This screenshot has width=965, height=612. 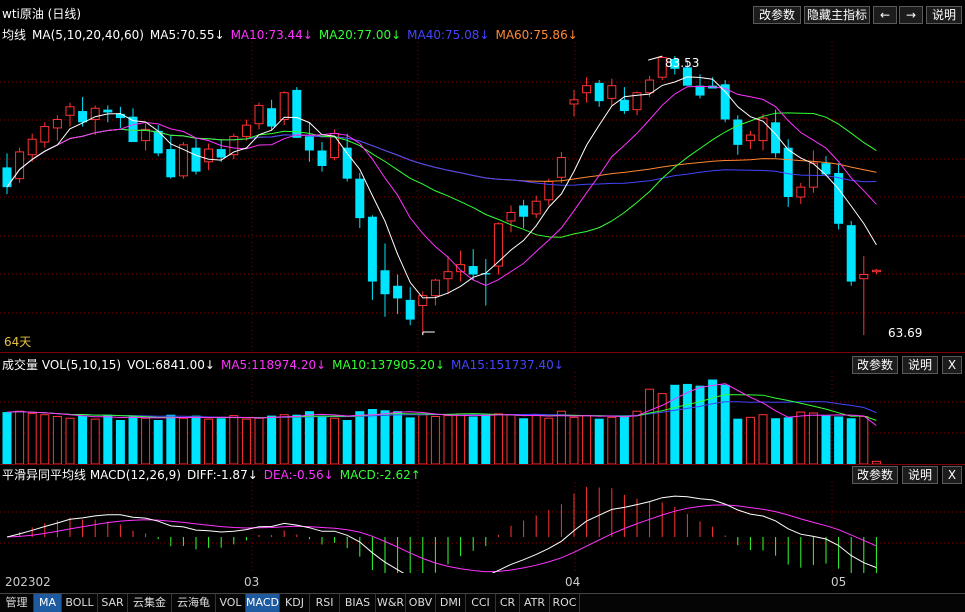 I want to click on tab-sar: SAR, so click(x=113, y=603).